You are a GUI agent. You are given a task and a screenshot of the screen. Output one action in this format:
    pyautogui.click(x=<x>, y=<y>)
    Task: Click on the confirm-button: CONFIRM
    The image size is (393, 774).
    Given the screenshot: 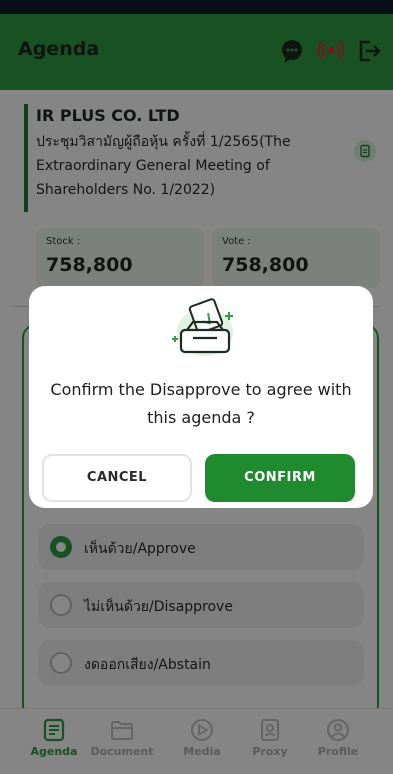 What is the action you would take?
    pyautogui.click(x=280, y=478)
    